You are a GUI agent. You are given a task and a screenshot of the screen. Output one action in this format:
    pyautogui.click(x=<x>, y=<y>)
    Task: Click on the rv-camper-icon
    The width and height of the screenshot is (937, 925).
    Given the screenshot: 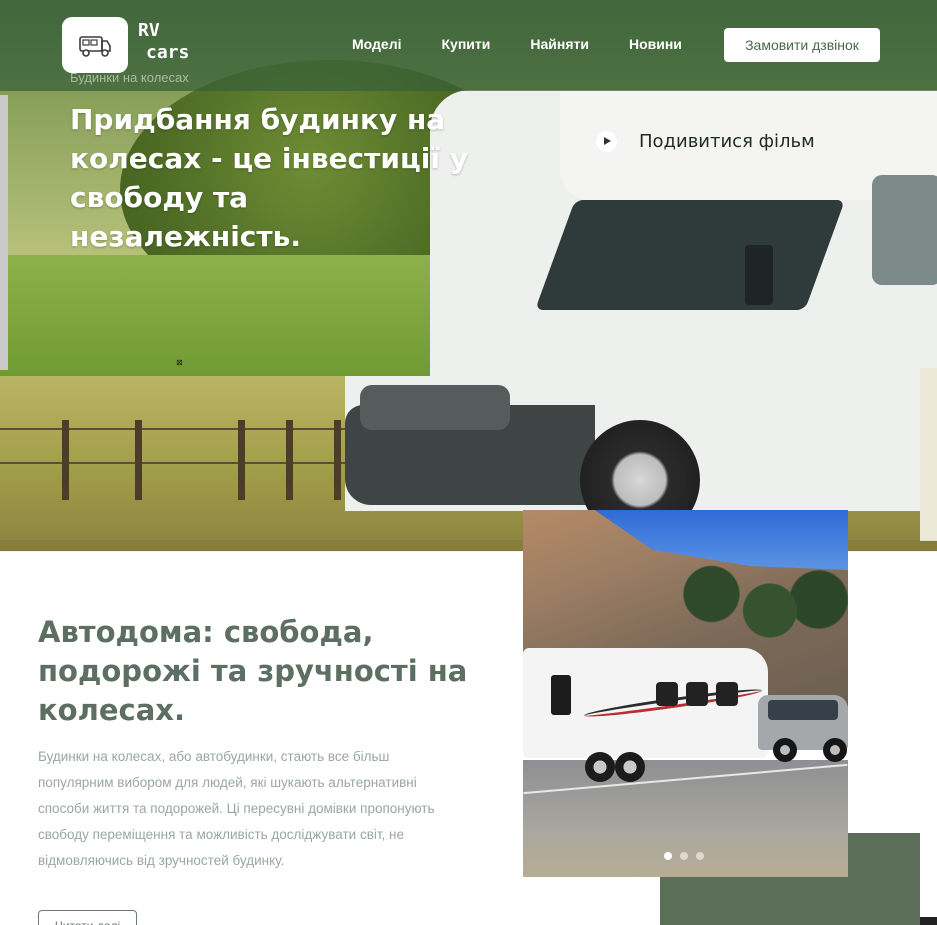 What is the action you would take?
    pyautogui.click(x=95, y=46)
    